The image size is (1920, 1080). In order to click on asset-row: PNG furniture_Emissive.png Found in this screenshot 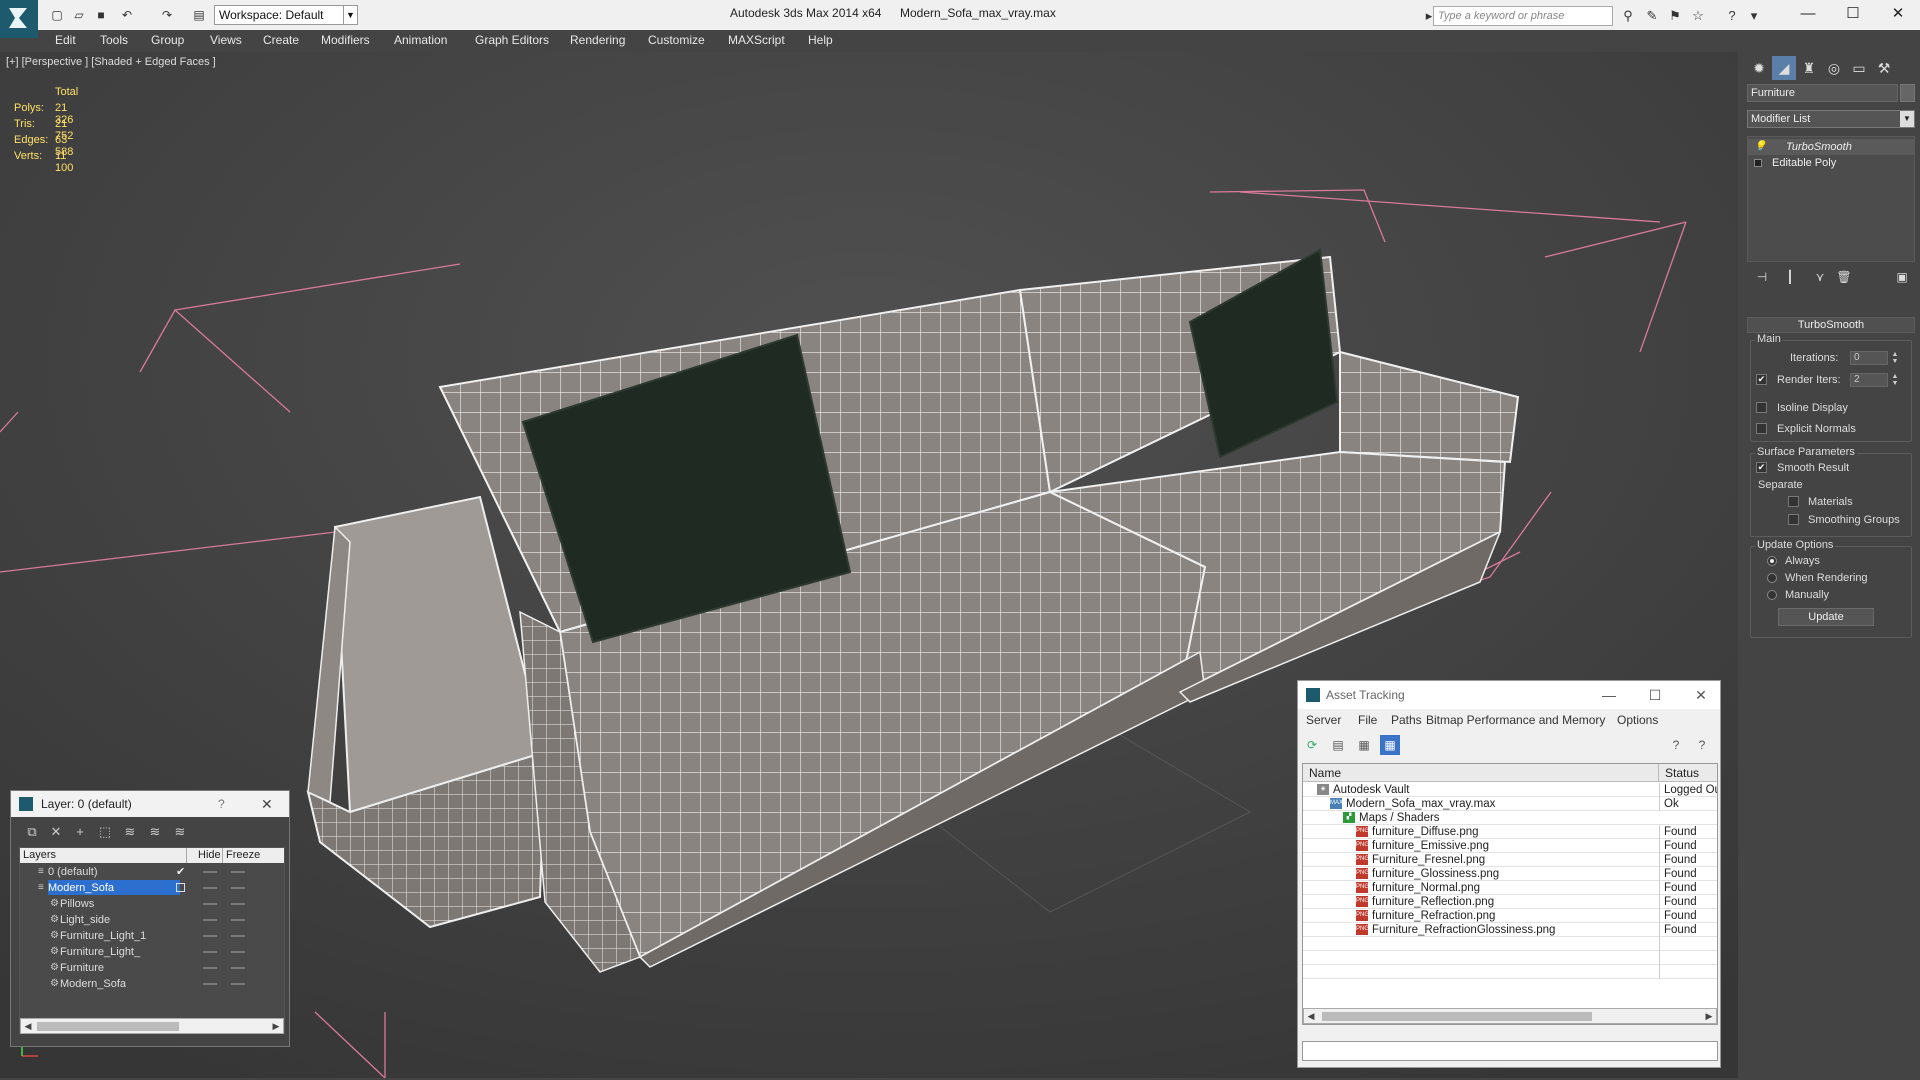, I will do `click(1510, 846)`.